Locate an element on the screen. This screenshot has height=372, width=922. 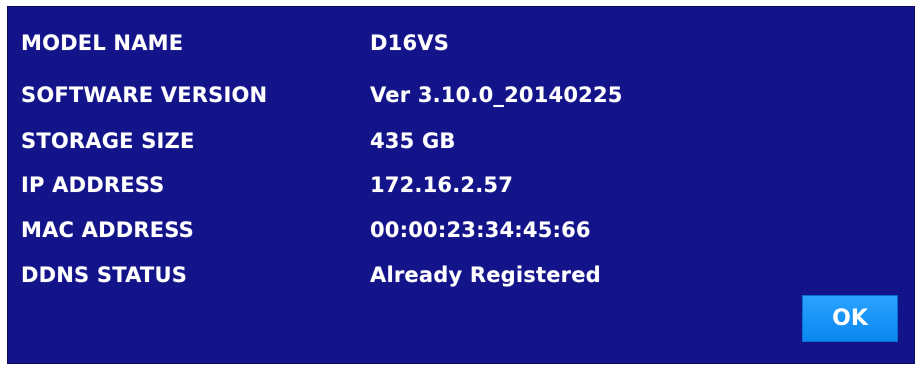
info-row-model-name: MODEL NAME D16VS is located at coordinates (461, 43).